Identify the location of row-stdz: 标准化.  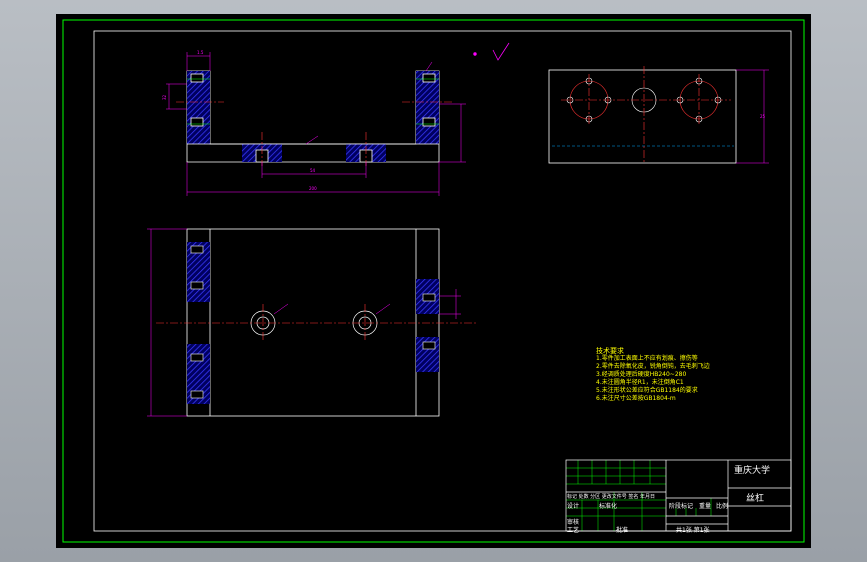
(608, 506).